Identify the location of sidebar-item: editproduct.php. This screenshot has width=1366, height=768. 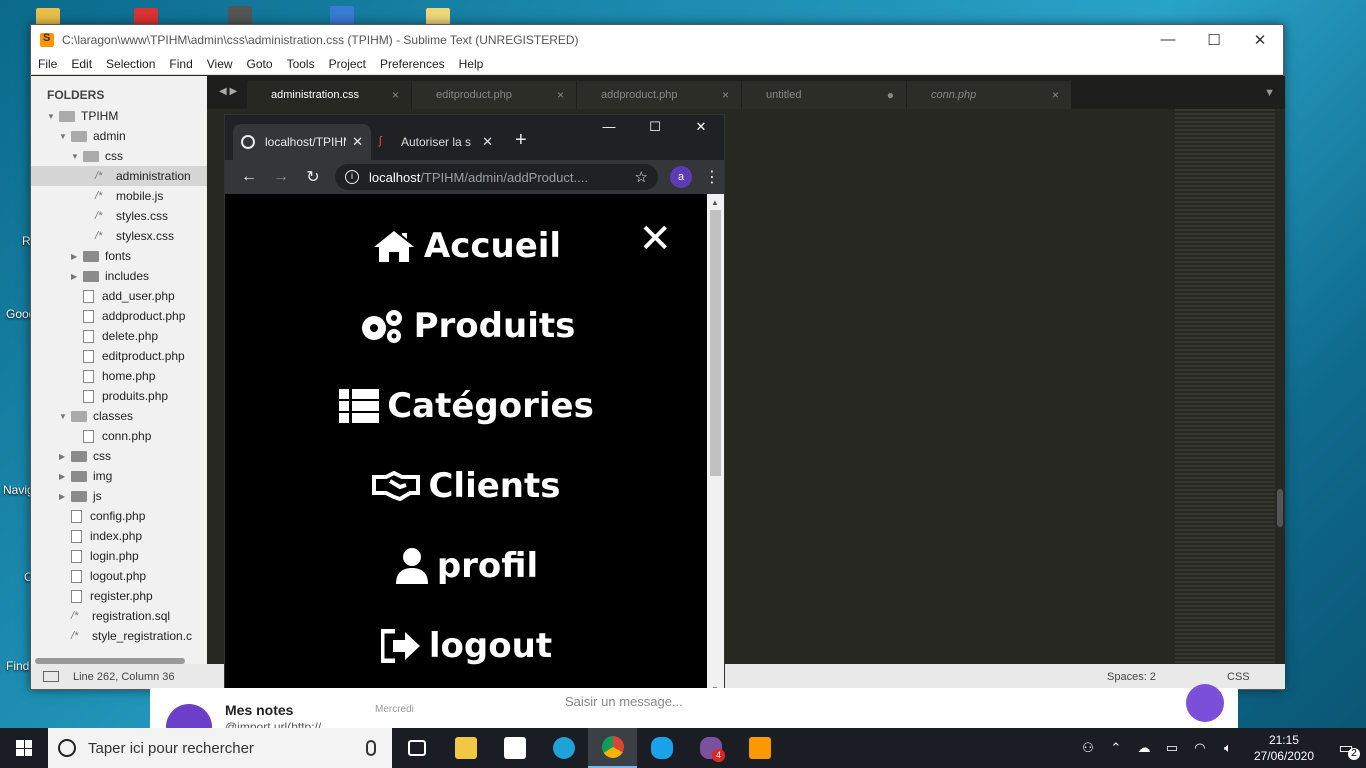
(119, 356).